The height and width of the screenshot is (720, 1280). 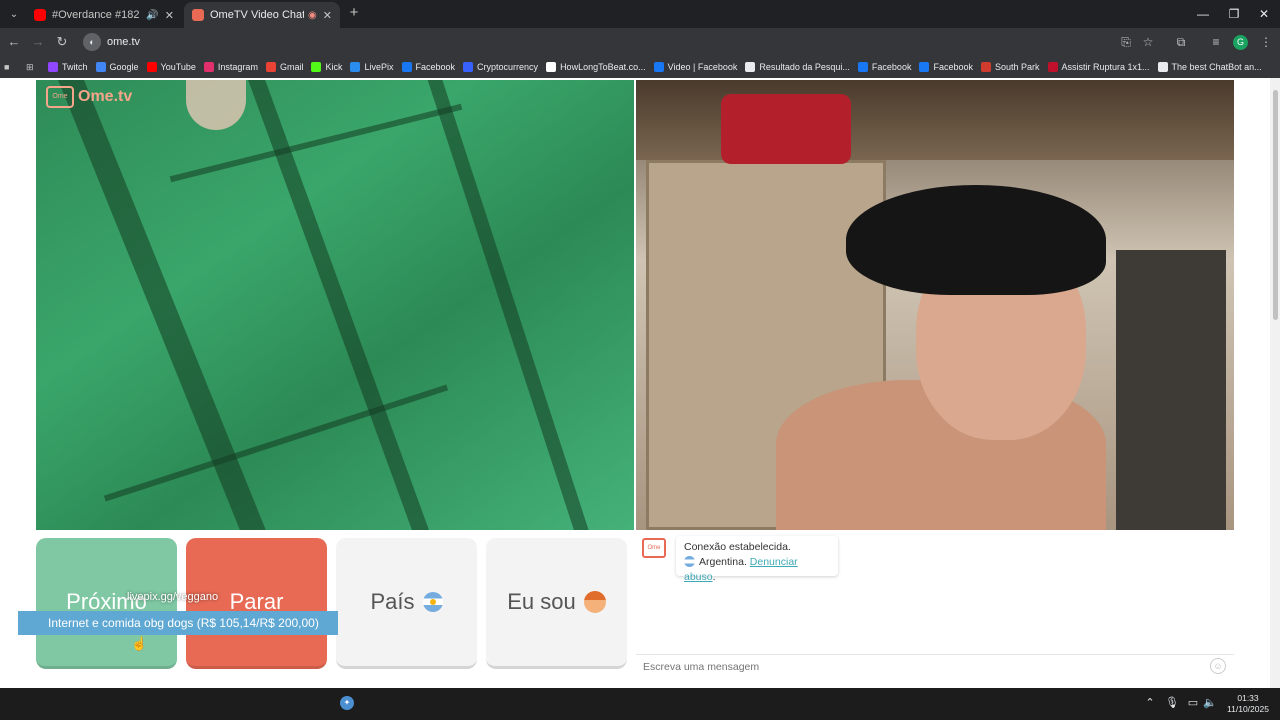 I want to click on close-window-button: ✕, so click(x=1263, y=14).